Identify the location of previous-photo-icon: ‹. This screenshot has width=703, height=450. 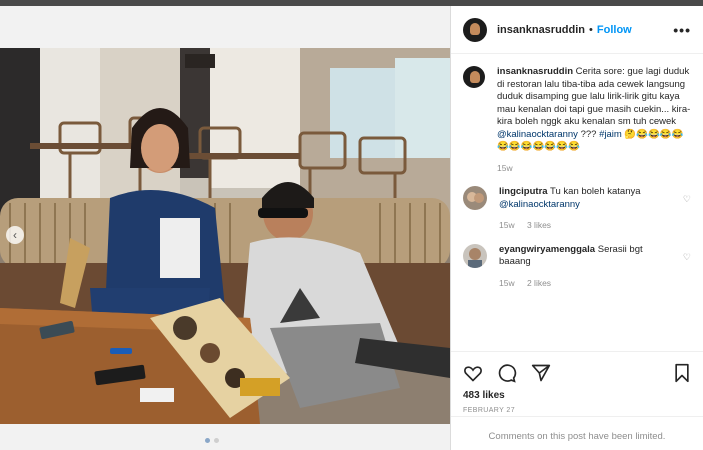
(15, 235).